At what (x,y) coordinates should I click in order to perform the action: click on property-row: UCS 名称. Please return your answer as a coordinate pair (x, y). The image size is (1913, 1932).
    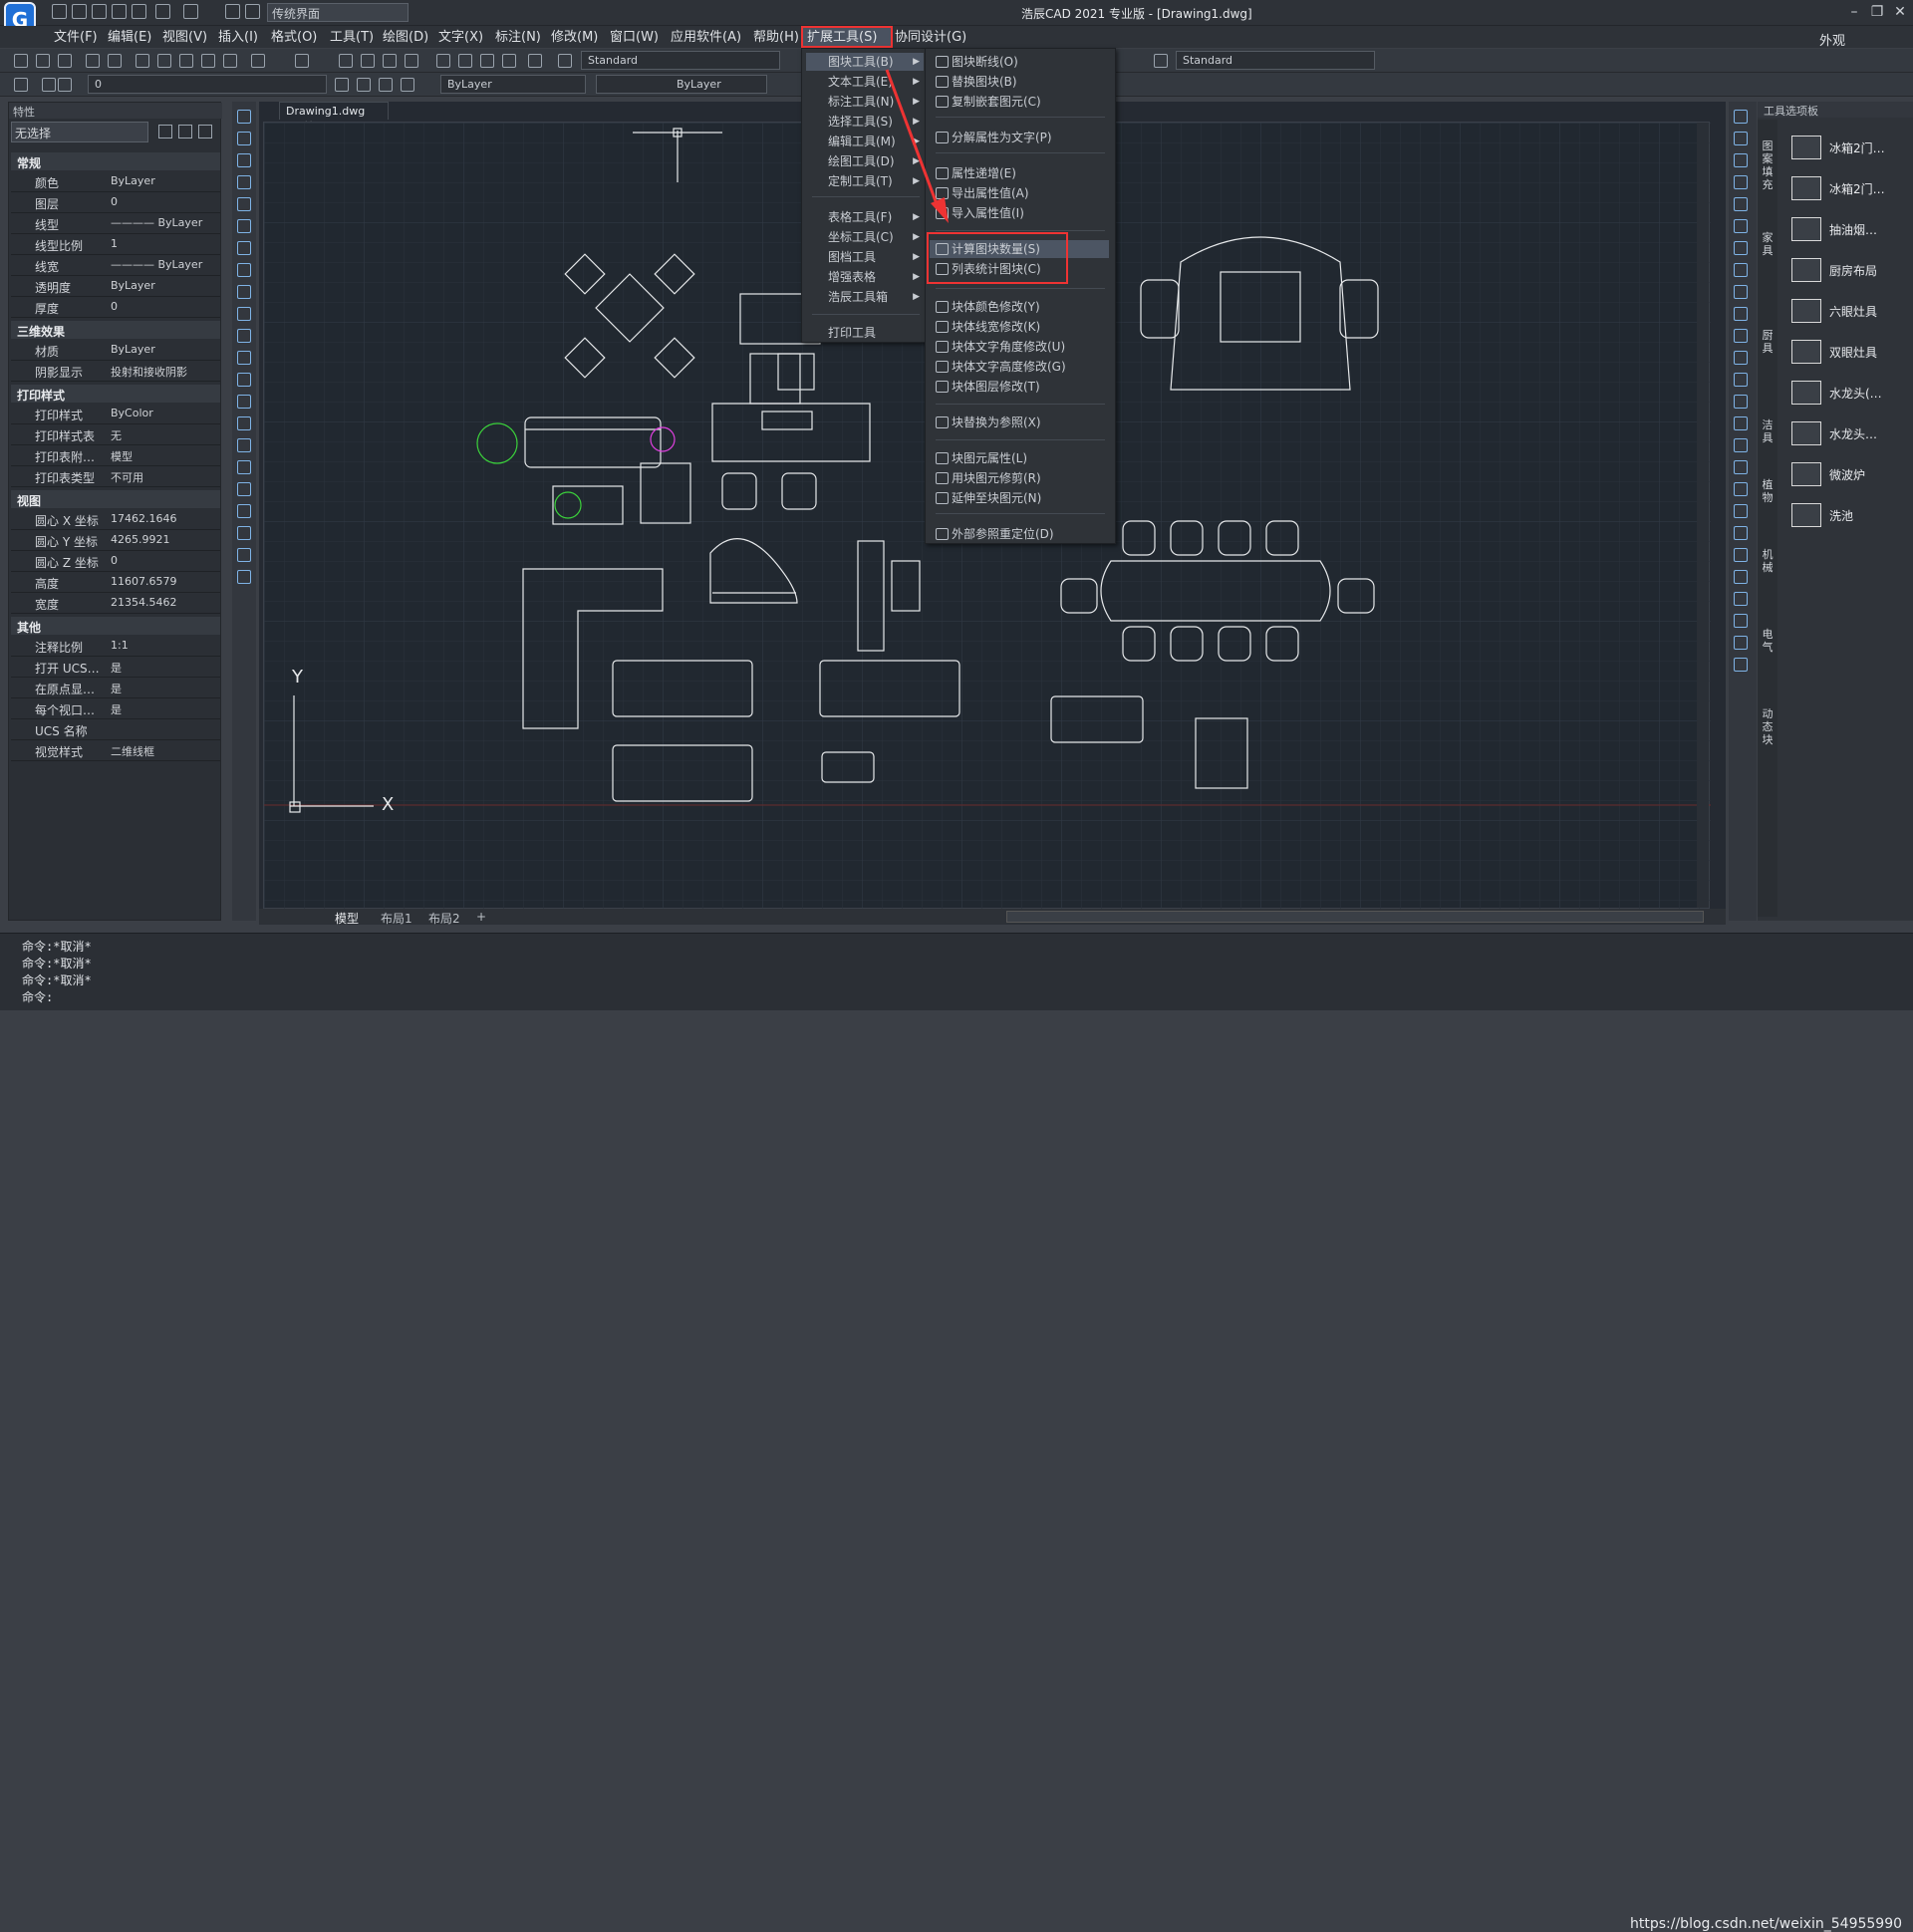
    Looking at the image, I should click on (115, 730).